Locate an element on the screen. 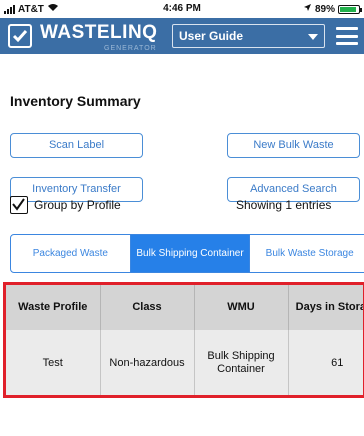 The height and width of the screenshot is (436, 364). tab-bulk-waste-storage: Bulk Waste Storage is located at coordinates (307, 253).